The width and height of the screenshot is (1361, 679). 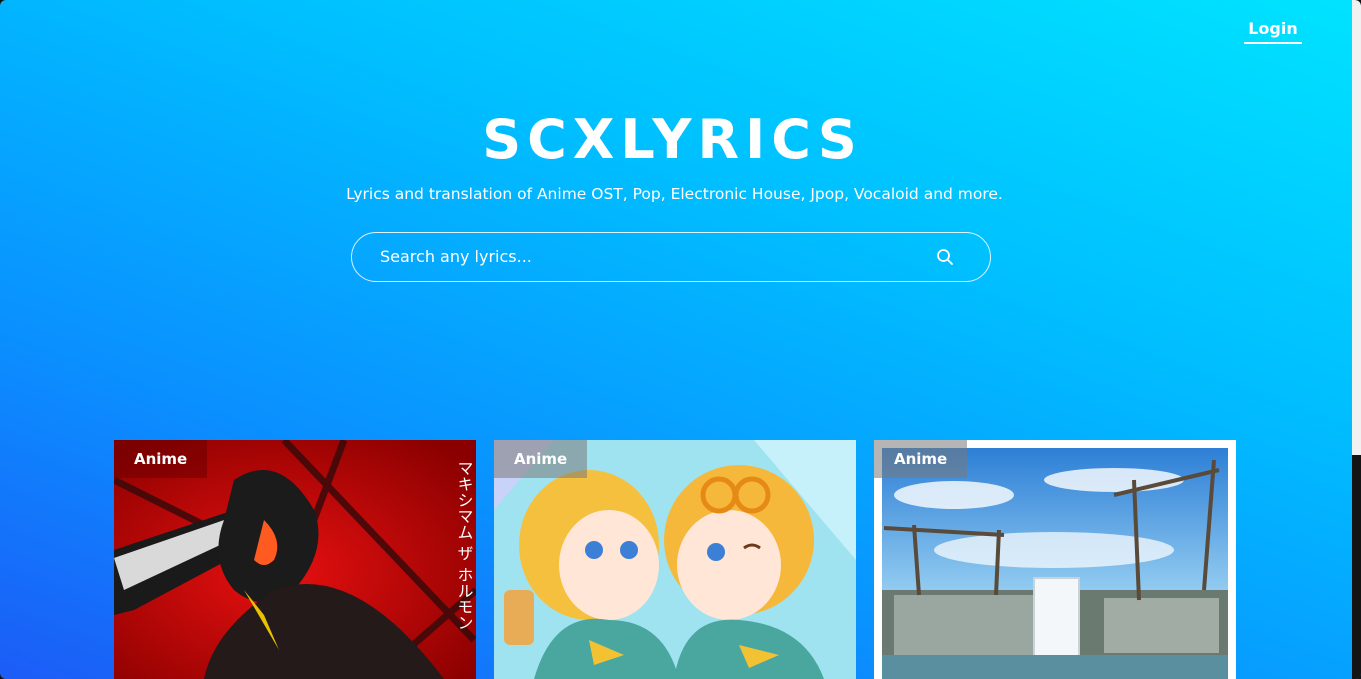 What do you see at coordinates (672, 139) in the screenshot?
I see `site-title: SCXLYRICS` at bounding box center [672, 139].